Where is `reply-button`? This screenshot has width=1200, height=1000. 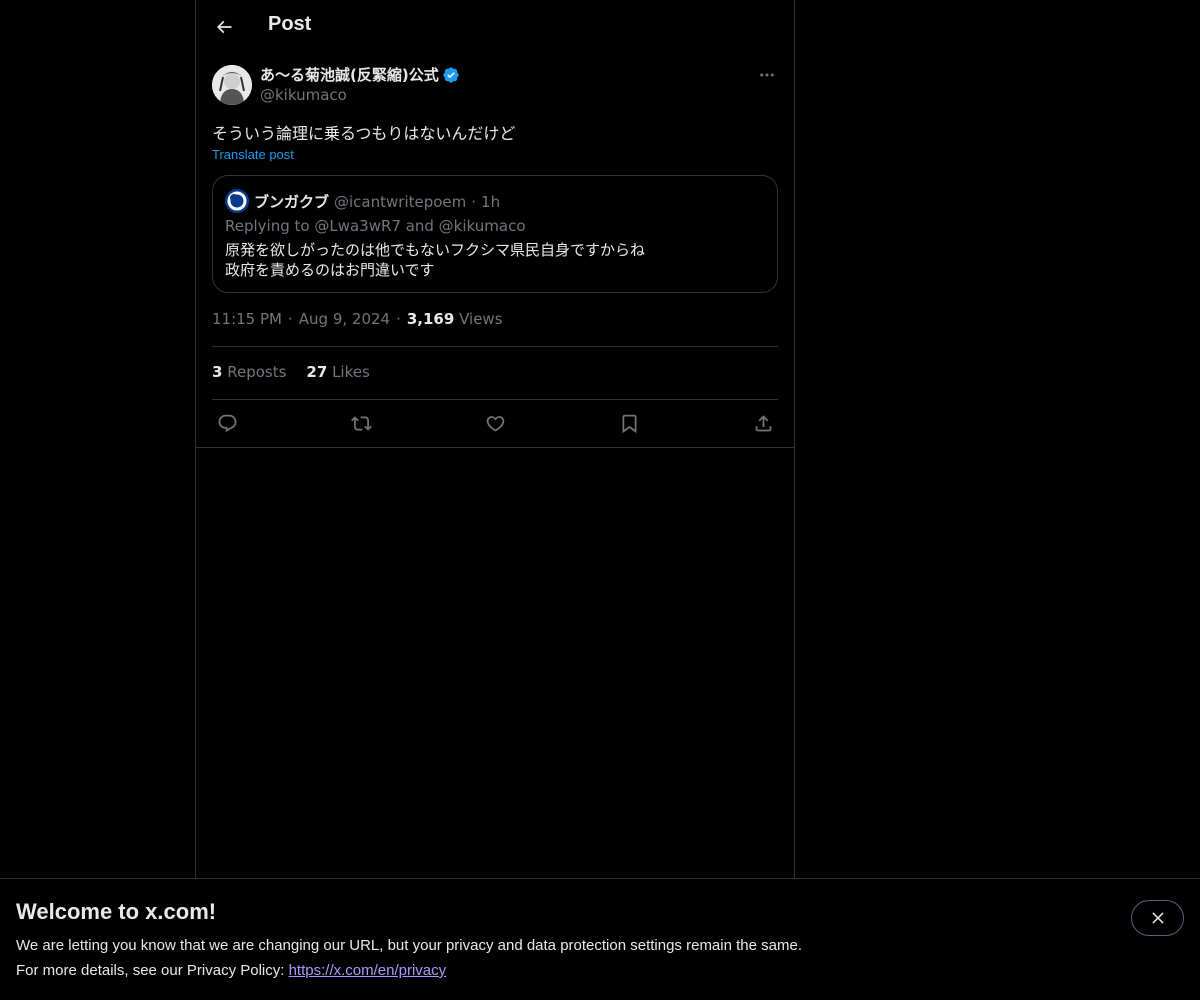 reply-button is located at coordinates (227, 423).